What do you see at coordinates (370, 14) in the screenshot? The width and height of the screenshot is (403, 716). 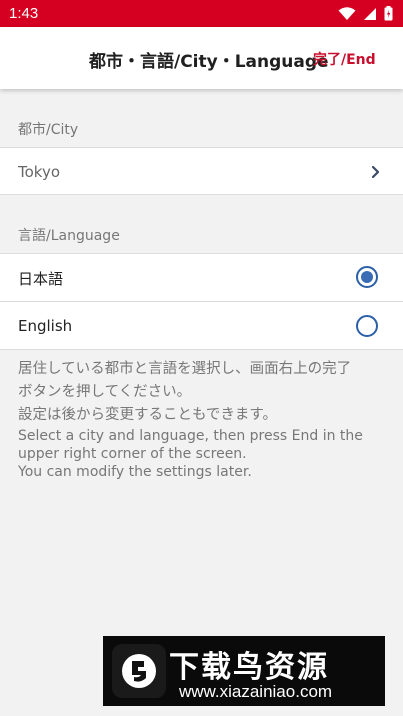 I see `signal-icon` at bounding box center [370, 14].